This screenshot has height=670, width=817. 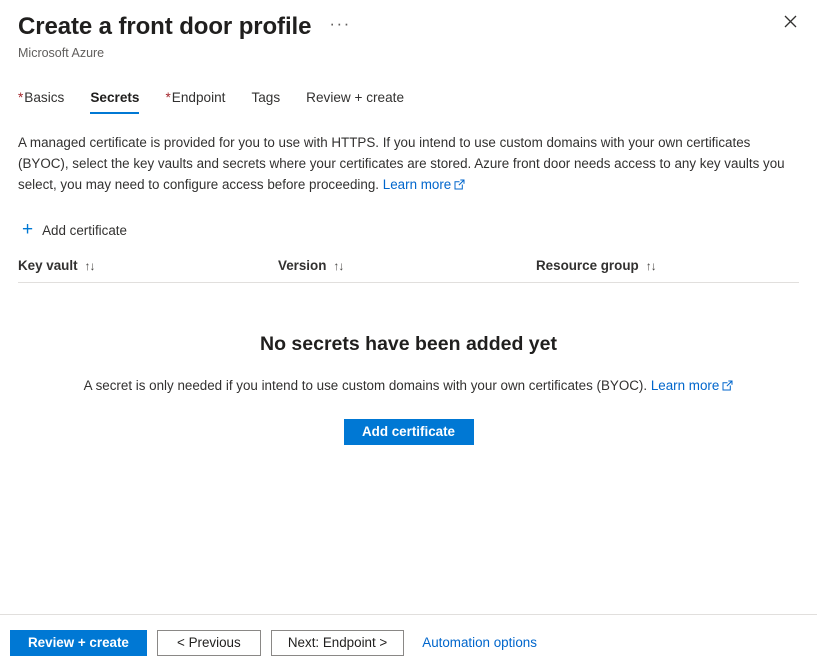 What do you see at coordinates (355, 97) in the screenshot?
I see `tab-review-create-label: Review + create` at bounding box center [355, 97].